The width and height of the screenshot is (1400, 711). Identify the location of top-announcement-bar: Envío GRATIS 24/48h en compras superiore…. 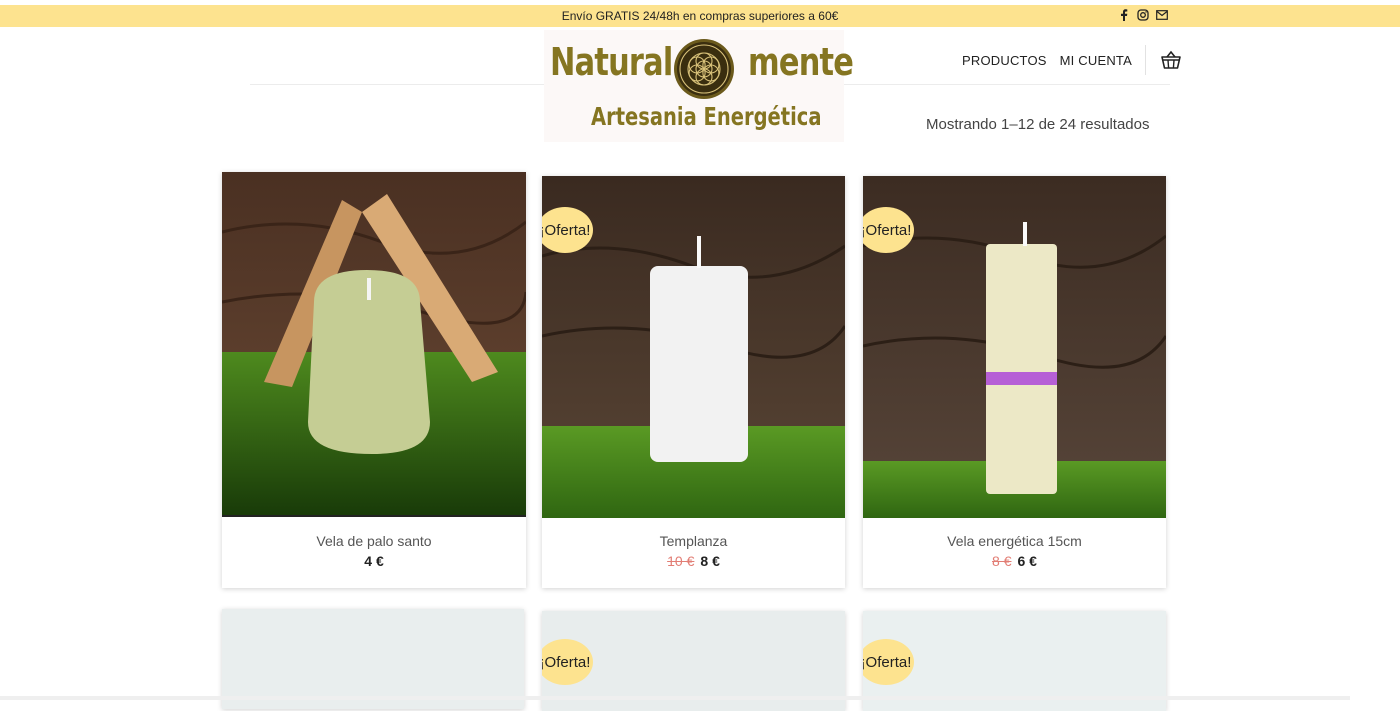
(700, 16).